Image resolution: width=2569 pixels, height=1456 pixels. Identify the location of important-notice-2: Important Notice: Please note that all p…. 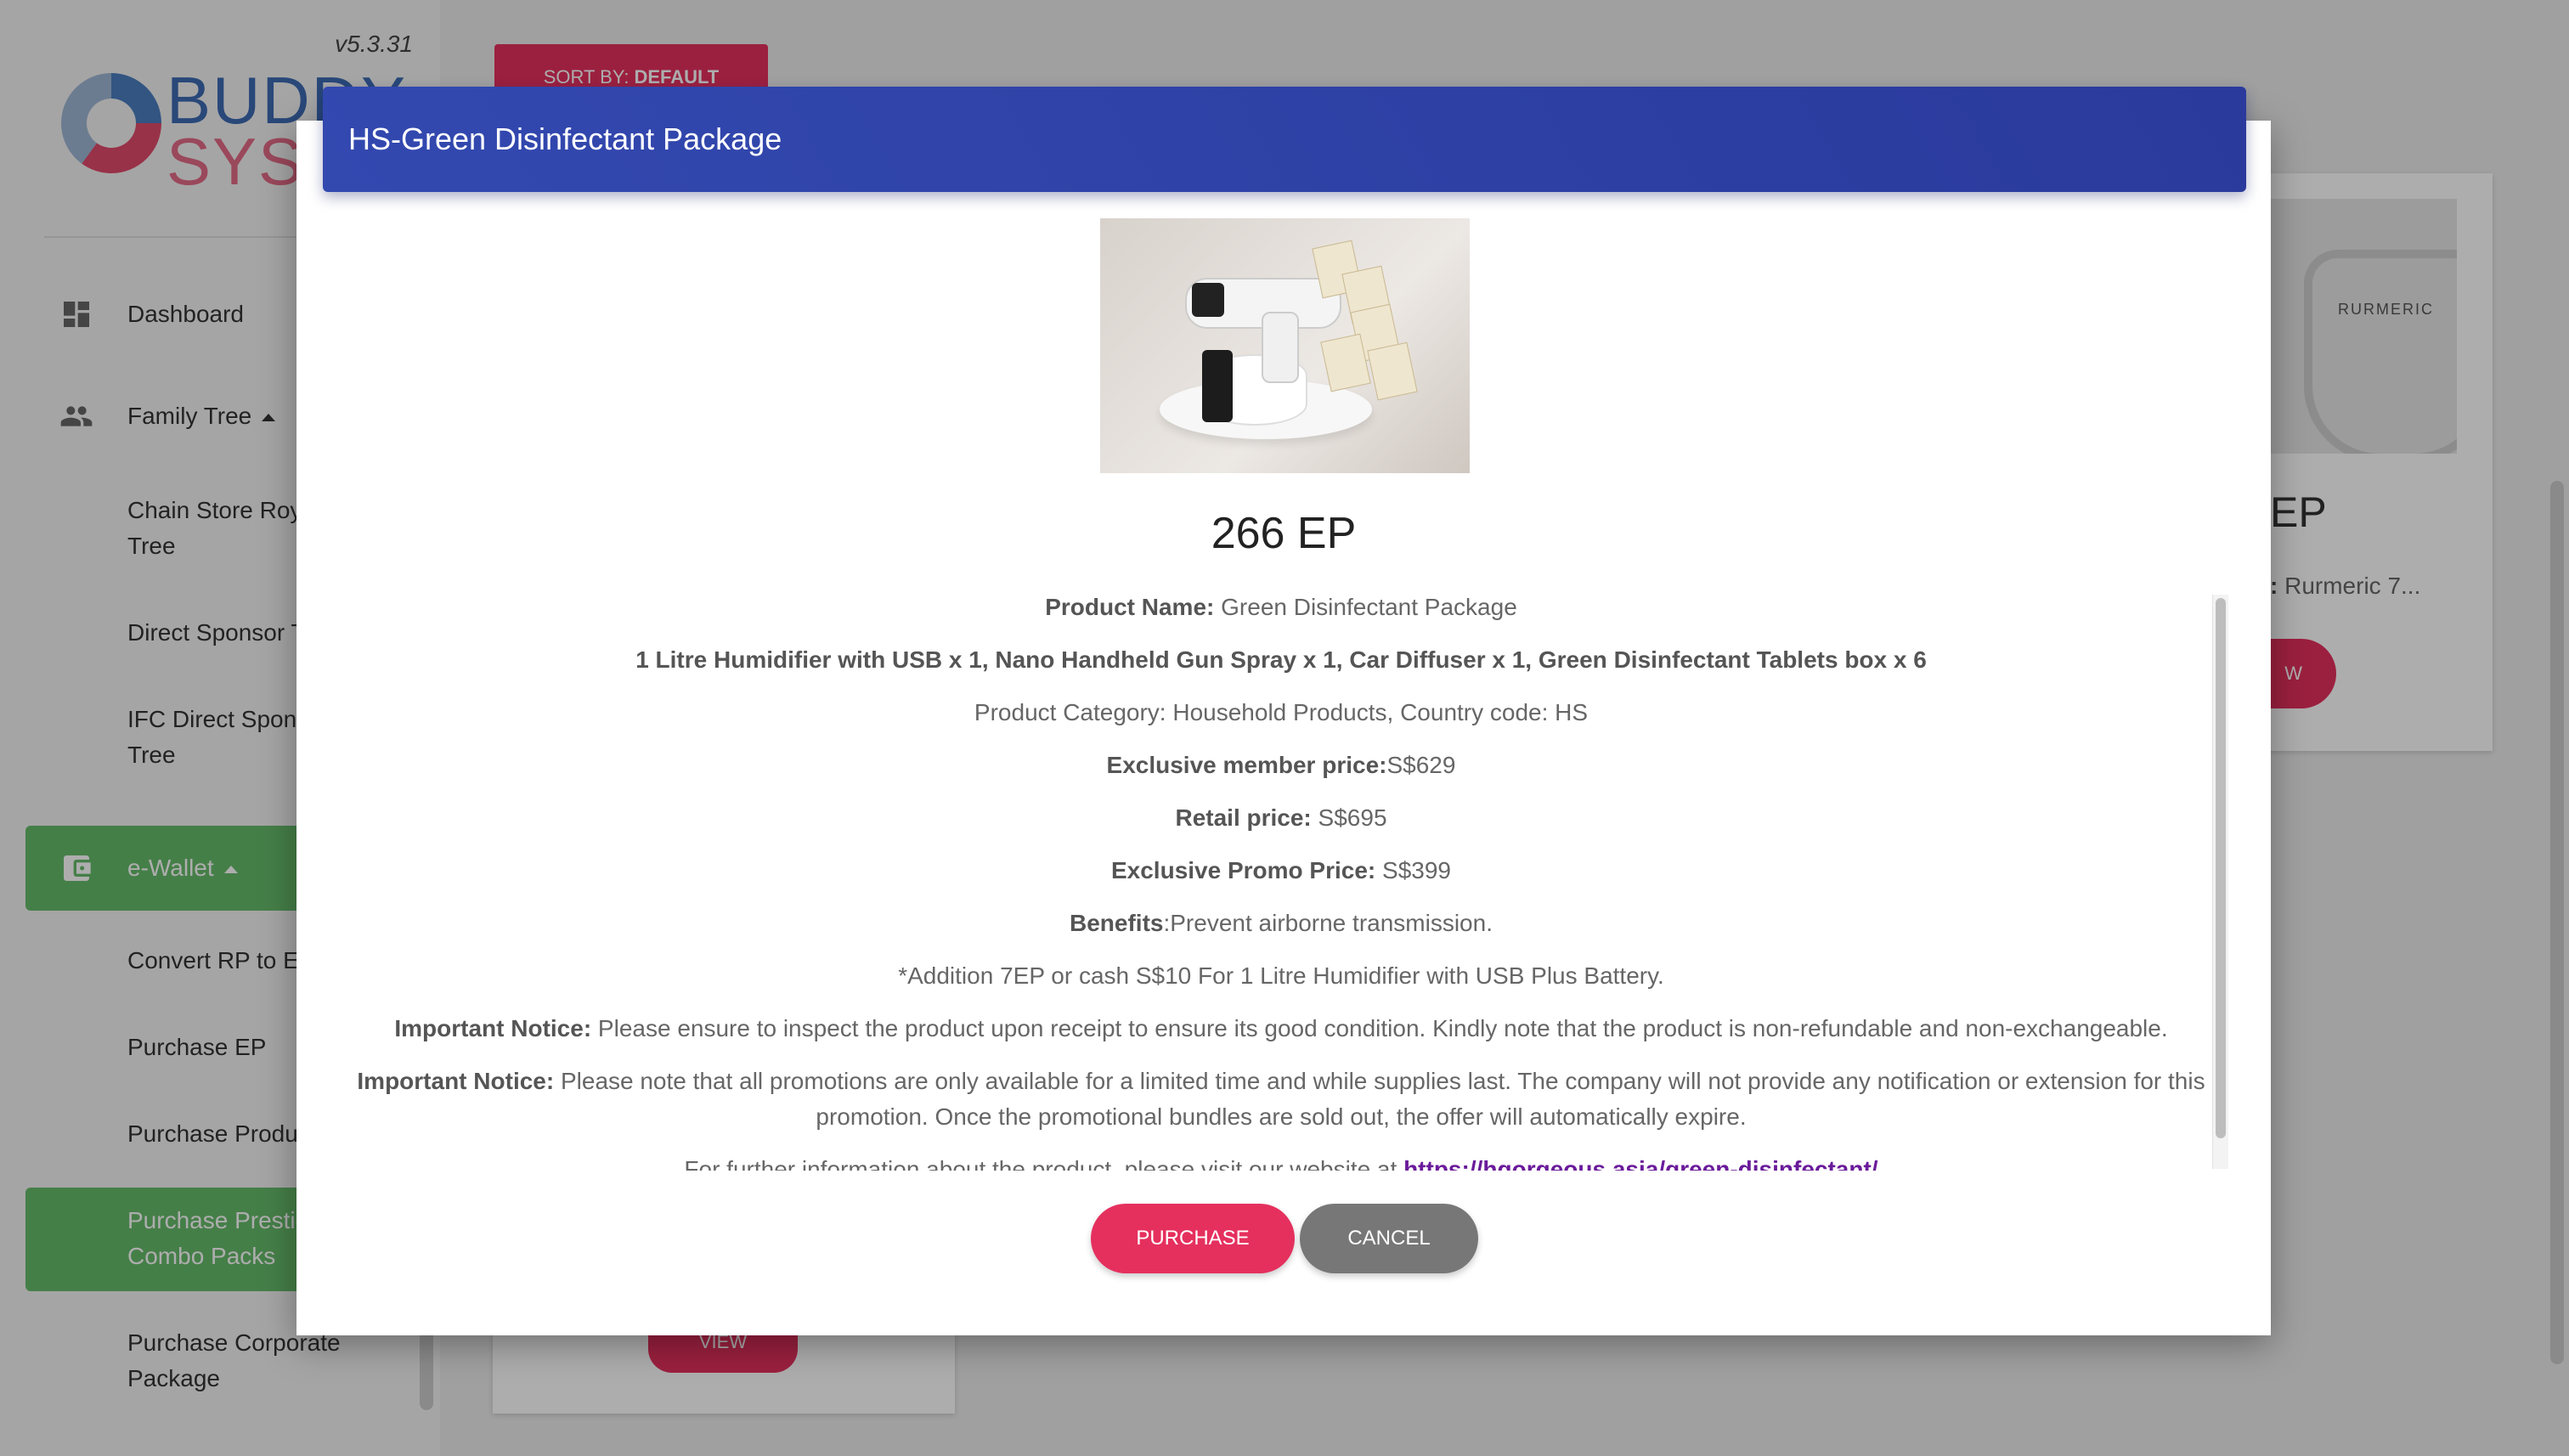
(1281, 1099).